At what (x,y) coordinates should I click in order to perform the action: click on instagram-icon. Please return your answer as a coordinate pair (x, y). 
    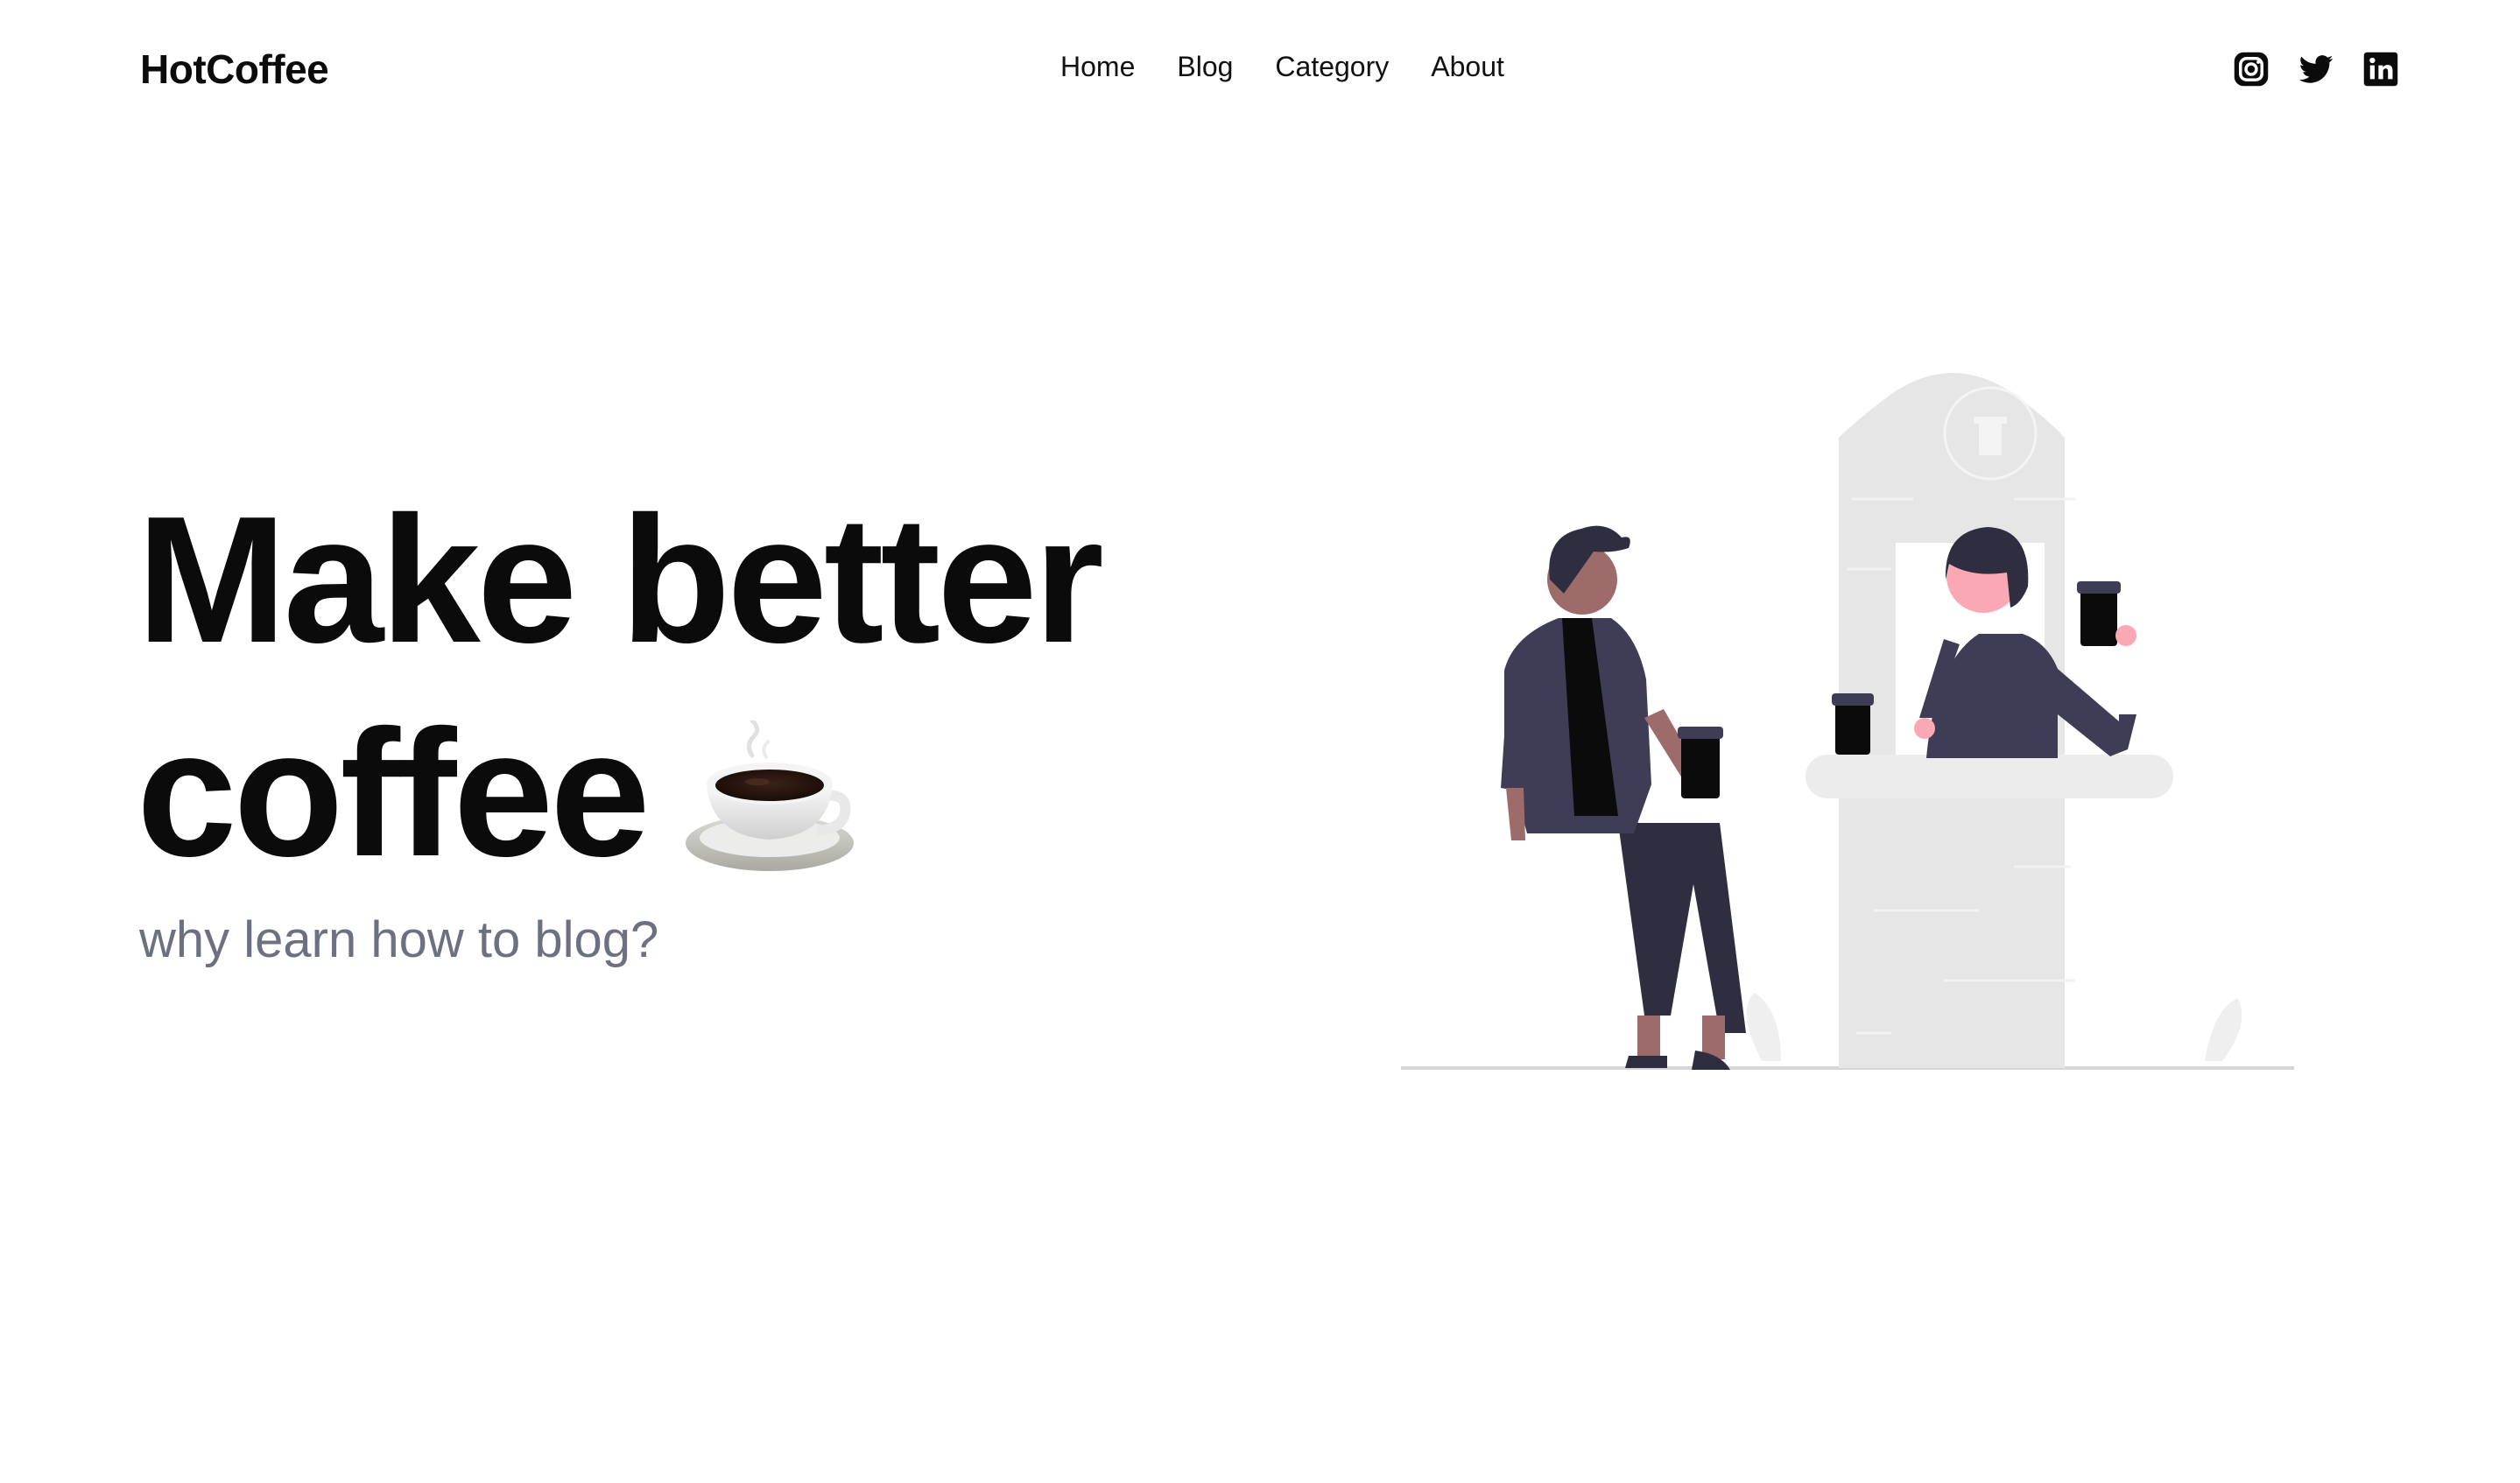
    Looking at the image, I should click on (2251, 69).